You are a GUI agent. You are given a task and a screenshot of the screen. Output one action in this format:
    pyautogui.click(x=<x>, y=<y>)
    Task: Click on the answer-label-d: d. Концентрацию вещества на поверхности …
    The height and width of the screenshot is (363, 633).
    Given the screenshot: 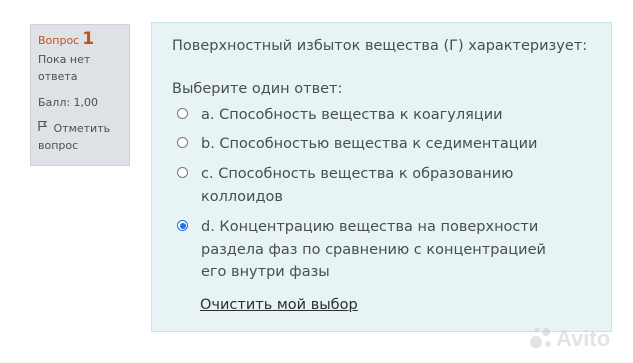 What is the action you would take?
    pyautogui.click(x=373, y=249)
    